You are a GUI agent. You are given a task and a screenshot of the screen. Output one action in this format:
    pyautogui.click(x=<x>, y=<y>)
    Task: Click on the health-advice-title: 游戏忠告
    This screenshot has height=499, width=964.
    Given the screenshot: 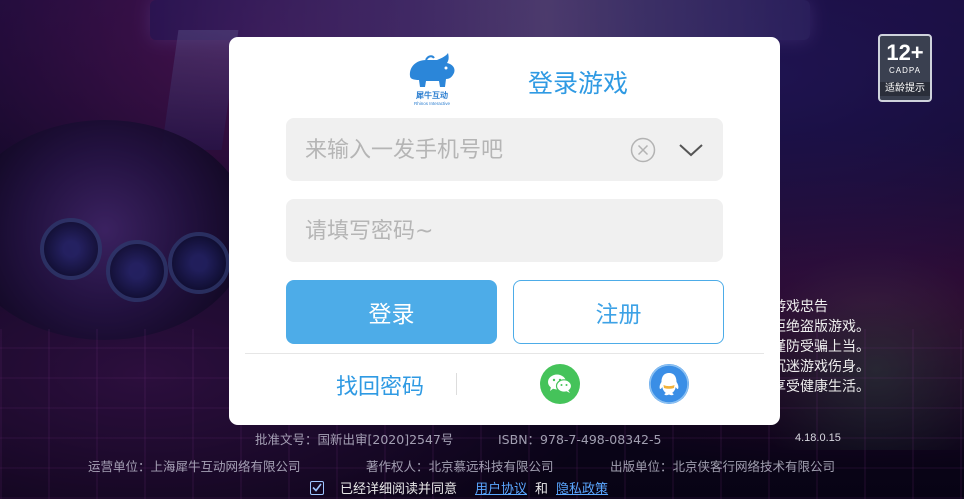 What is the action you would take?
    pyautogui.click(x=800, y=307)
    